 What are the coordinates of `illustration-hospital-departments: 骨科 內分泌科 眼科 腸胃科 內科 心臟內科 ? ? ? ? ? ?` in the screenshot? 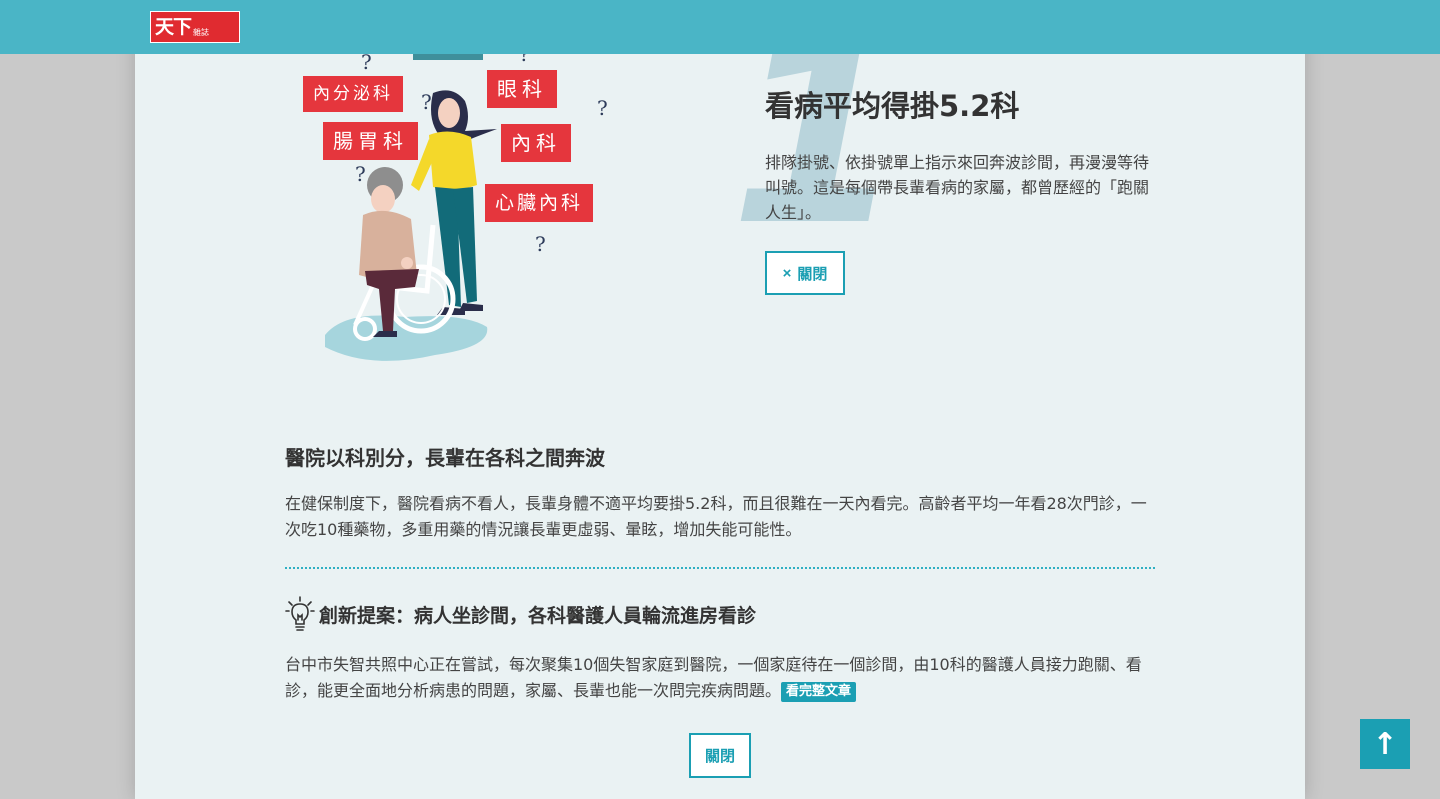 It's located at (455, 190).